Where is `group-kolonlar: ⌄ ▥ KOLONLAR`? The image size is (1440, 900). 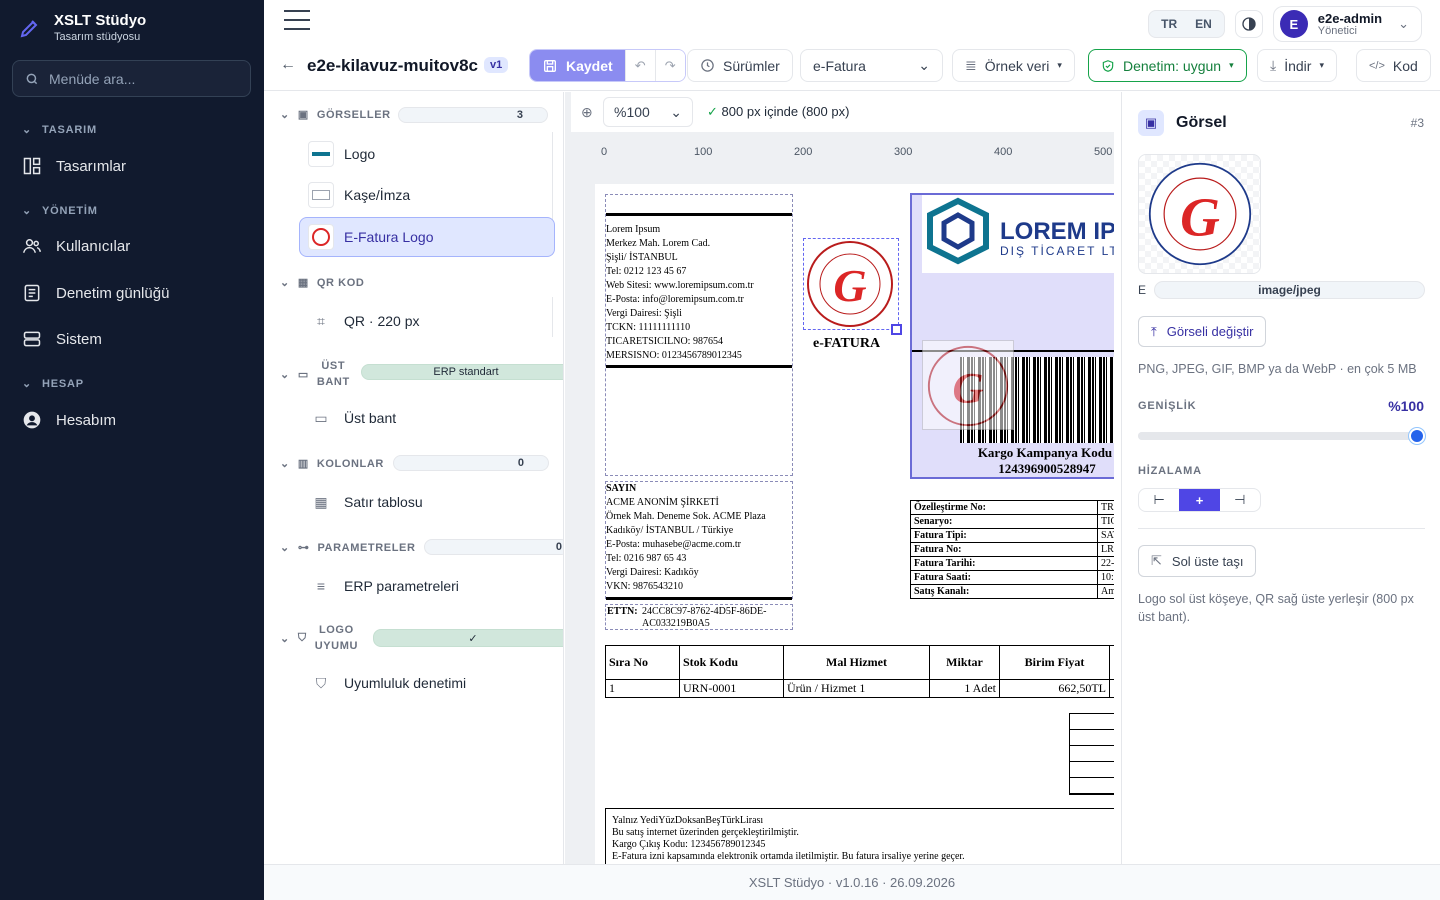 group-kolonlar: ⌄ ▥ KOLONLAR is located at coordinates (332, 464).